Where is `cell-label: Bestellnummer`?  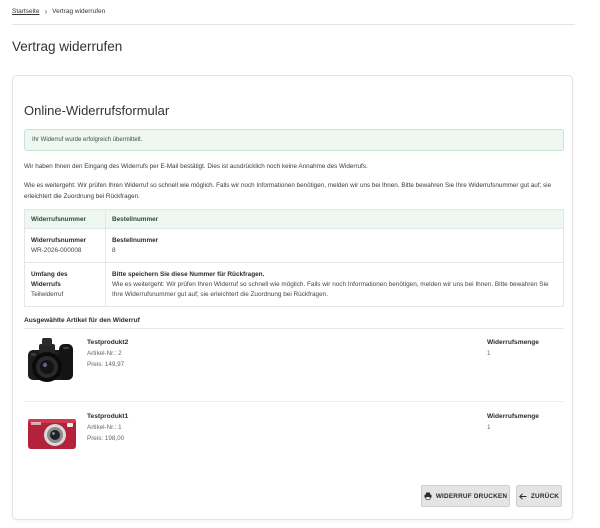
cell-label: Bestellnummer is located at coordinates (135, 240).